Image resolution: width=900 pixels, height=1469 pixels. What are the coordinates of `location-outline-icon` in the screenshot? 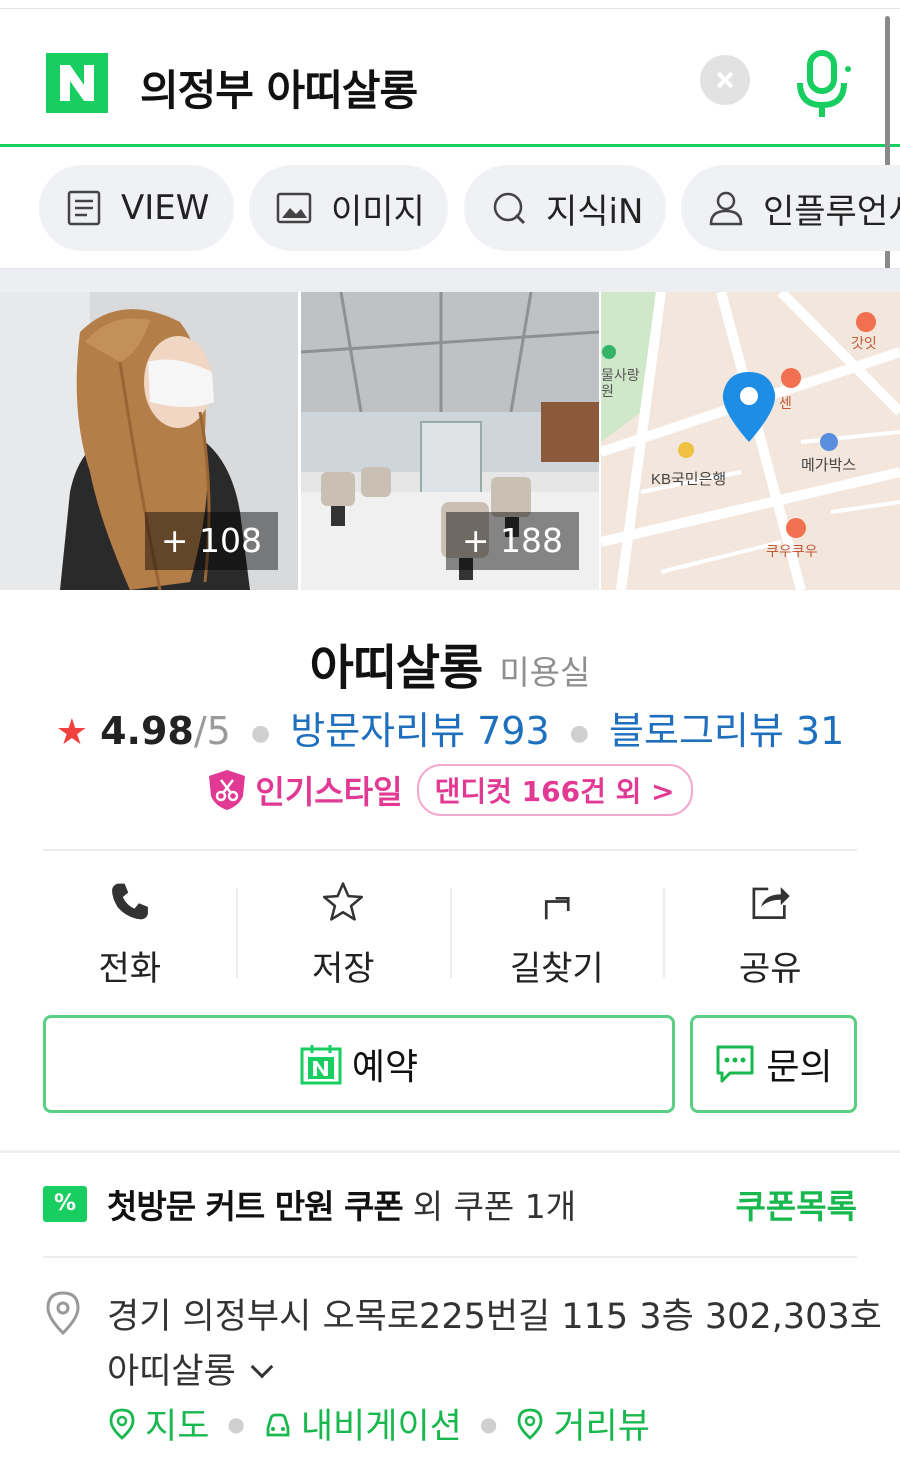 It's located at (63, 1313).